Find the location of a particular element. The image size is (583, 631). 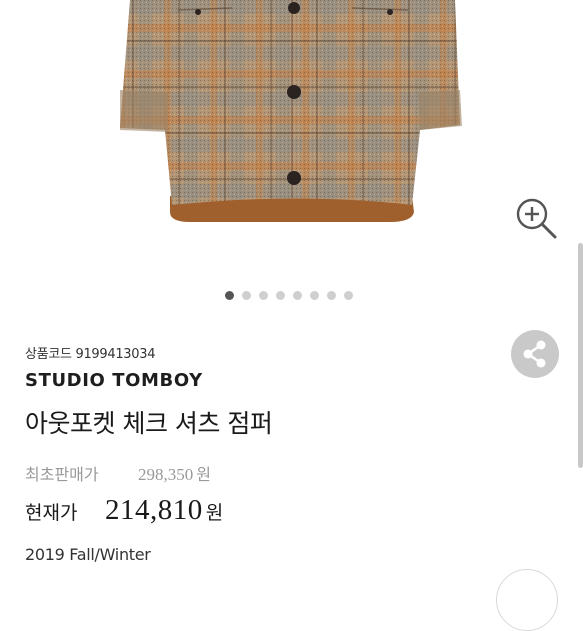

original-price-unit: 원 is located at coordinates (203, 474).